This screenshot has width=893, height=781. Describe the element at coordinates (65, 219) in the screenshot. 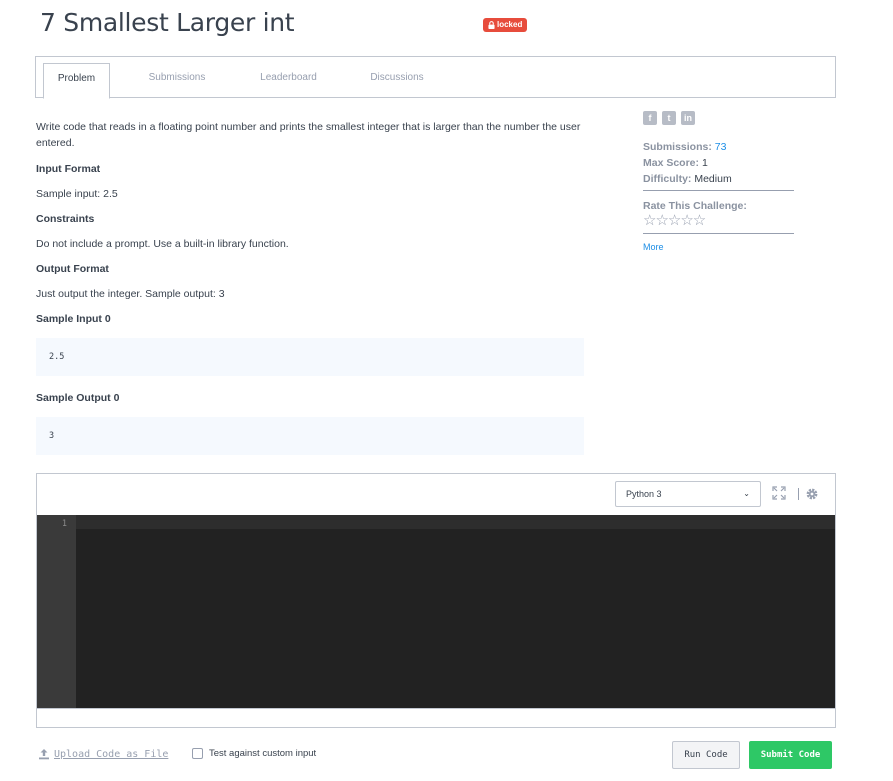

I see `constraints-heading: Constraints` at that location.